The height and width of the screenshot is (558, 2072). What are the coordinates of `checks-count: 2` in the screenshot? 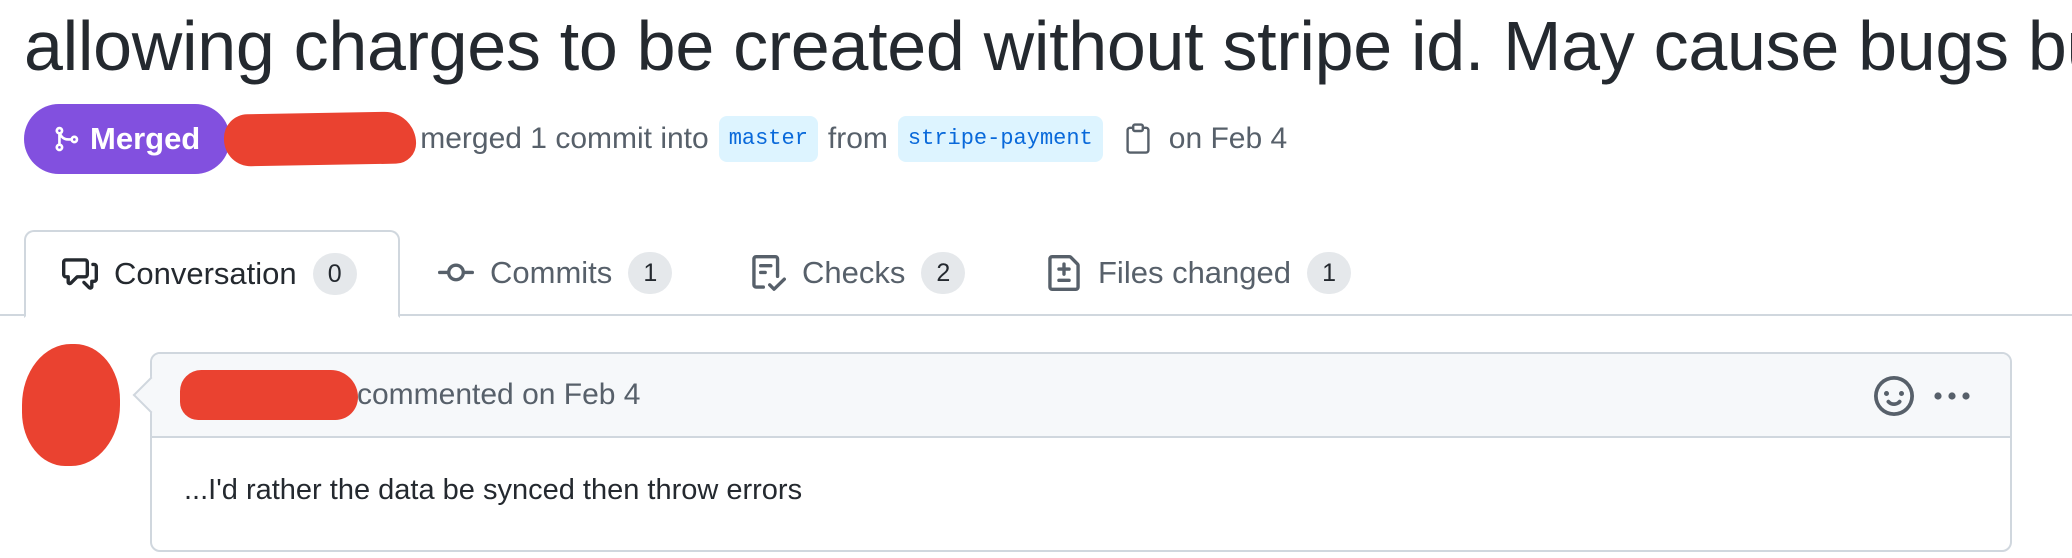 It's located at (943, 273).